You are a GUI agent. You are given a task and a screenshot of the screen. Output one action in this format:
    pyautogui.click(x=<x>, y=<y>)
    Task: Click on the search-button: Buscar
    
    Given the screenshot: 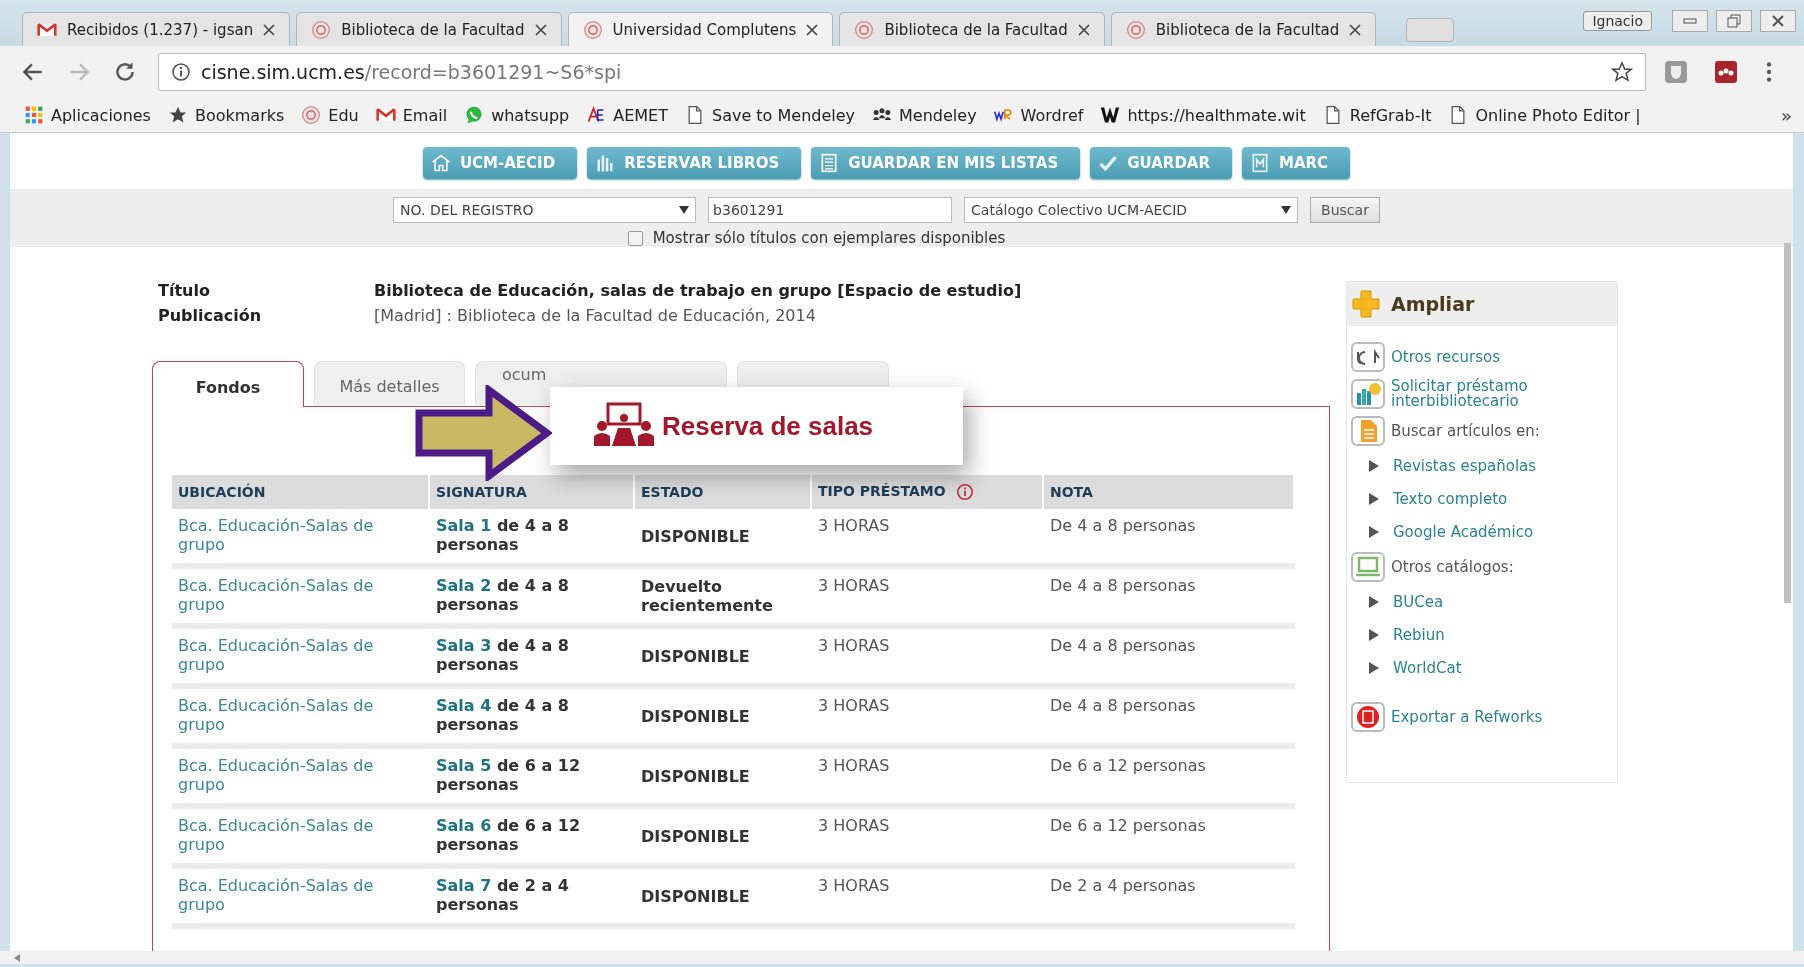 What is the action you would take?
    pyautogui.click(x=1345, y=210)
    